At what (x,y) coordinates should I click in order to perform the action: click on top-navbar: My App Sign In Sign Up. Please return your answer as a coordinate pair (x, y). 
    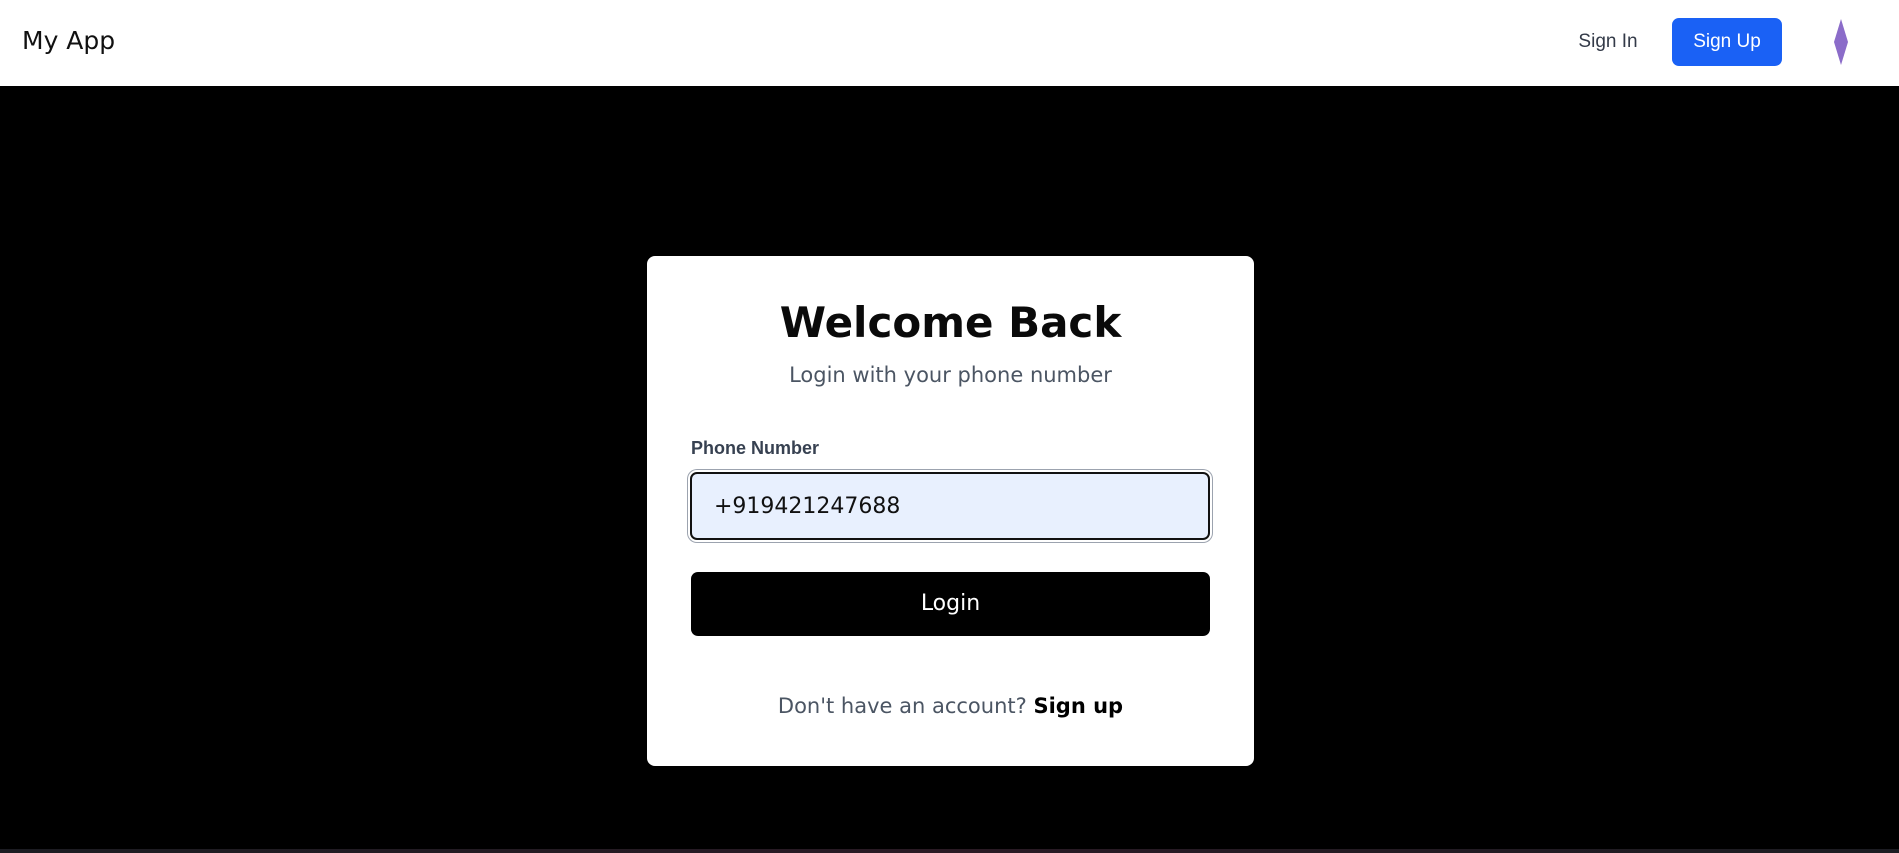
    Looking at the image, I should click on (949, 43).